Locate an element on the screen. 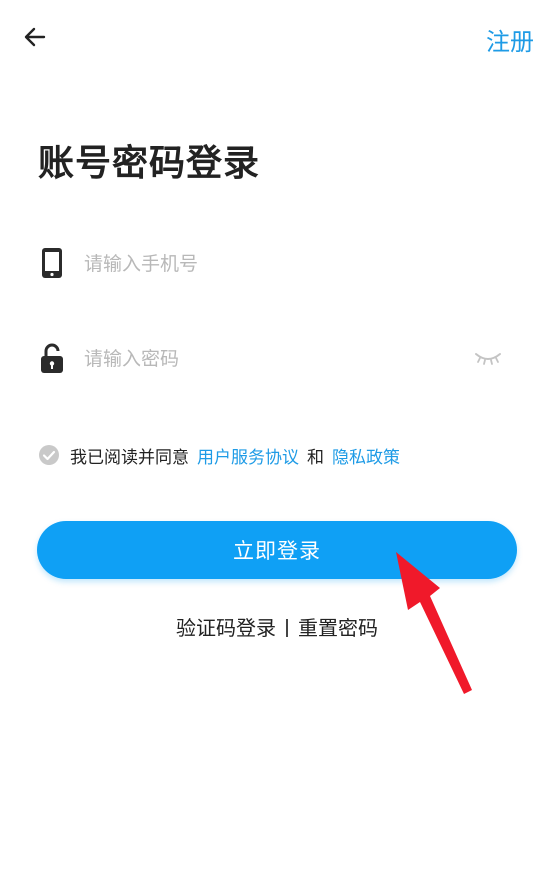  eye-closed-icon is located at coordinates (488, 358).